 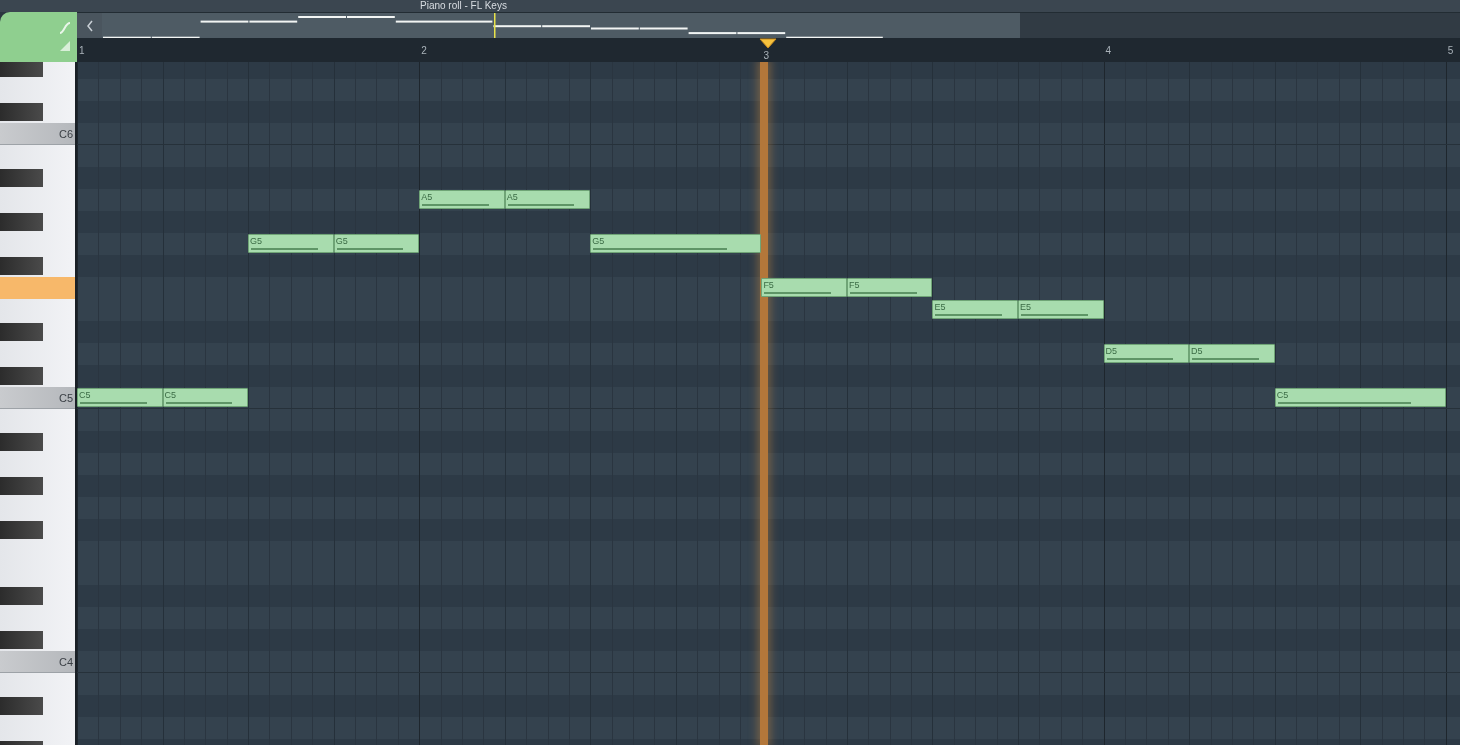 What do you see at coordinates (65, 397) in the screenshot?
I see `key-label: C5` at bounding box center [65, 397].